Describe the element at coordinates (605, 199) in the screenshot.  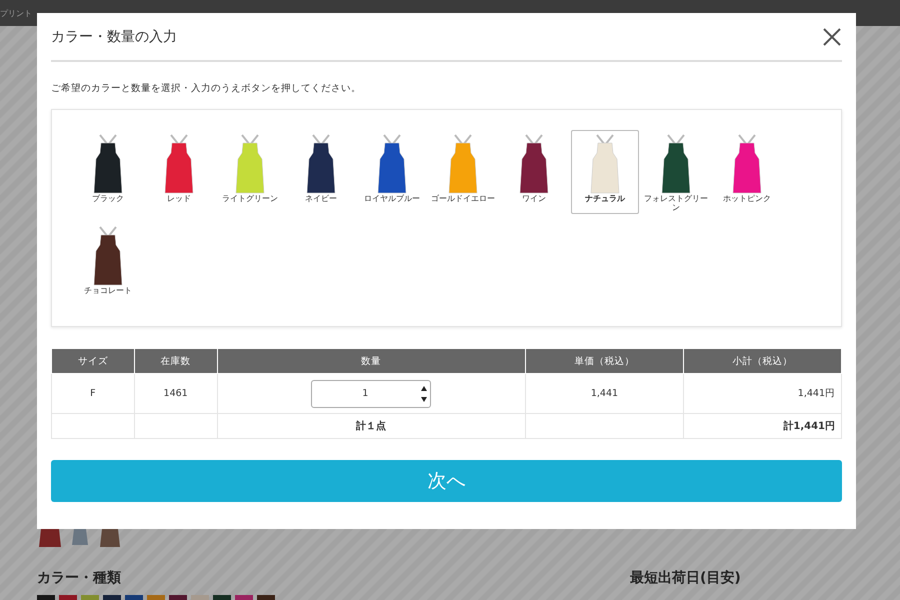
I see `color-label: ナチュラル` at that location.